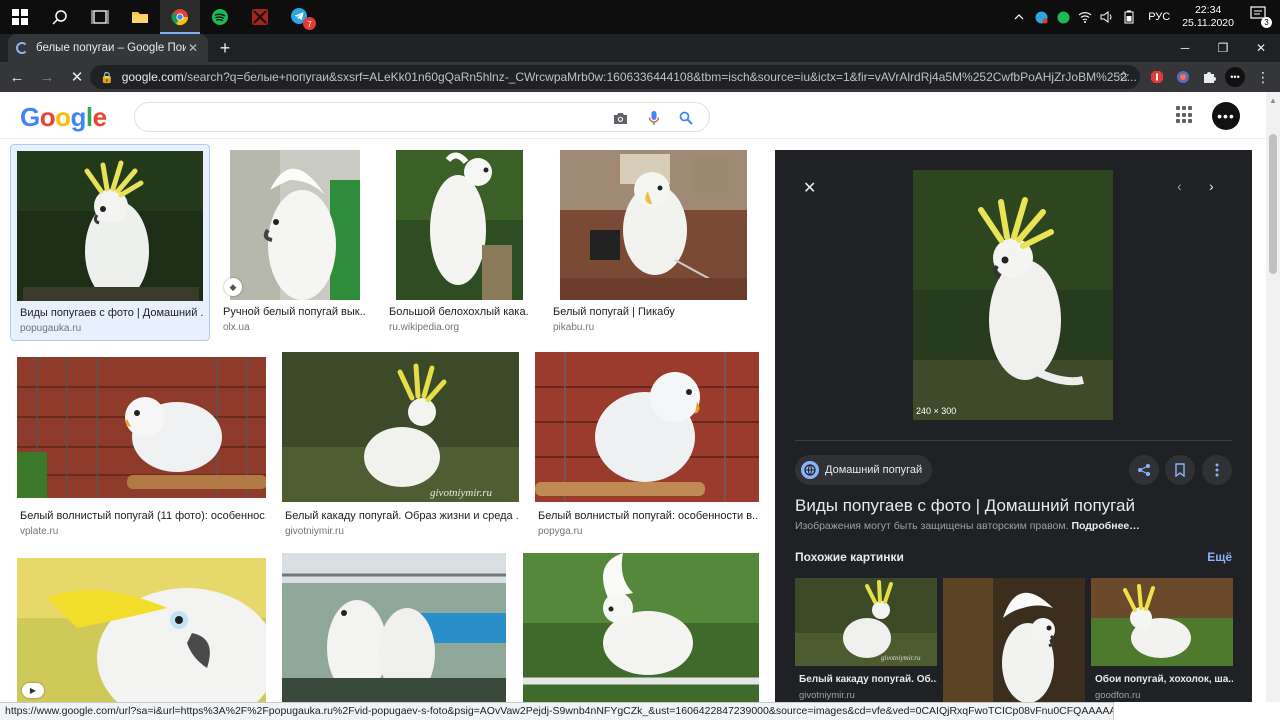 This screenshot has width=1280, height=720. Describe the element at coordinates (809, 188) in the screenshot. I see `close-panel-icon: ✕` at that location.